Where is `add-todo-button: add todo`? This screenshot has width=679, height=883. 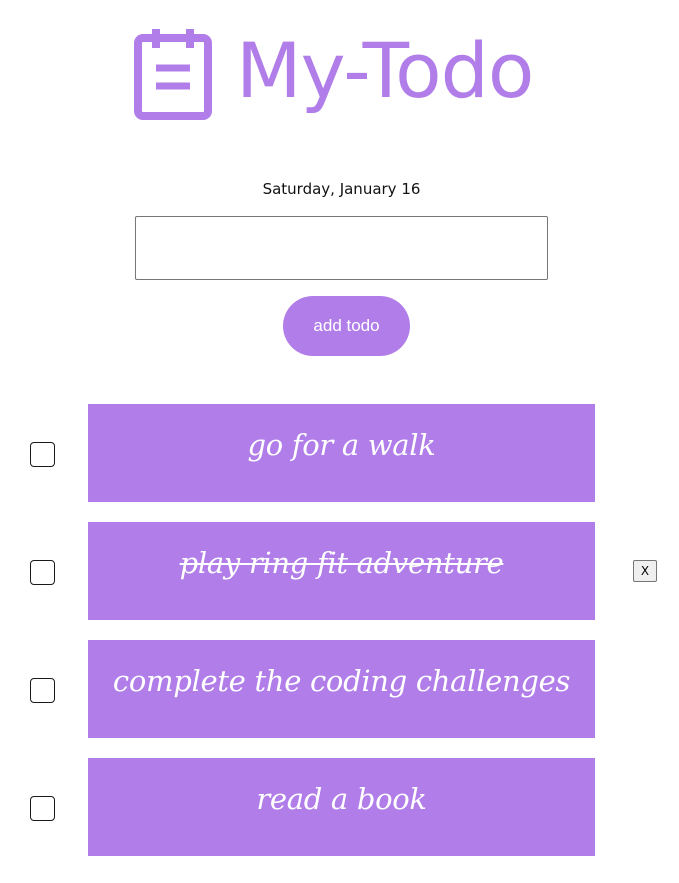 add-todo-button: add todo is located at coordinates (346, 326).